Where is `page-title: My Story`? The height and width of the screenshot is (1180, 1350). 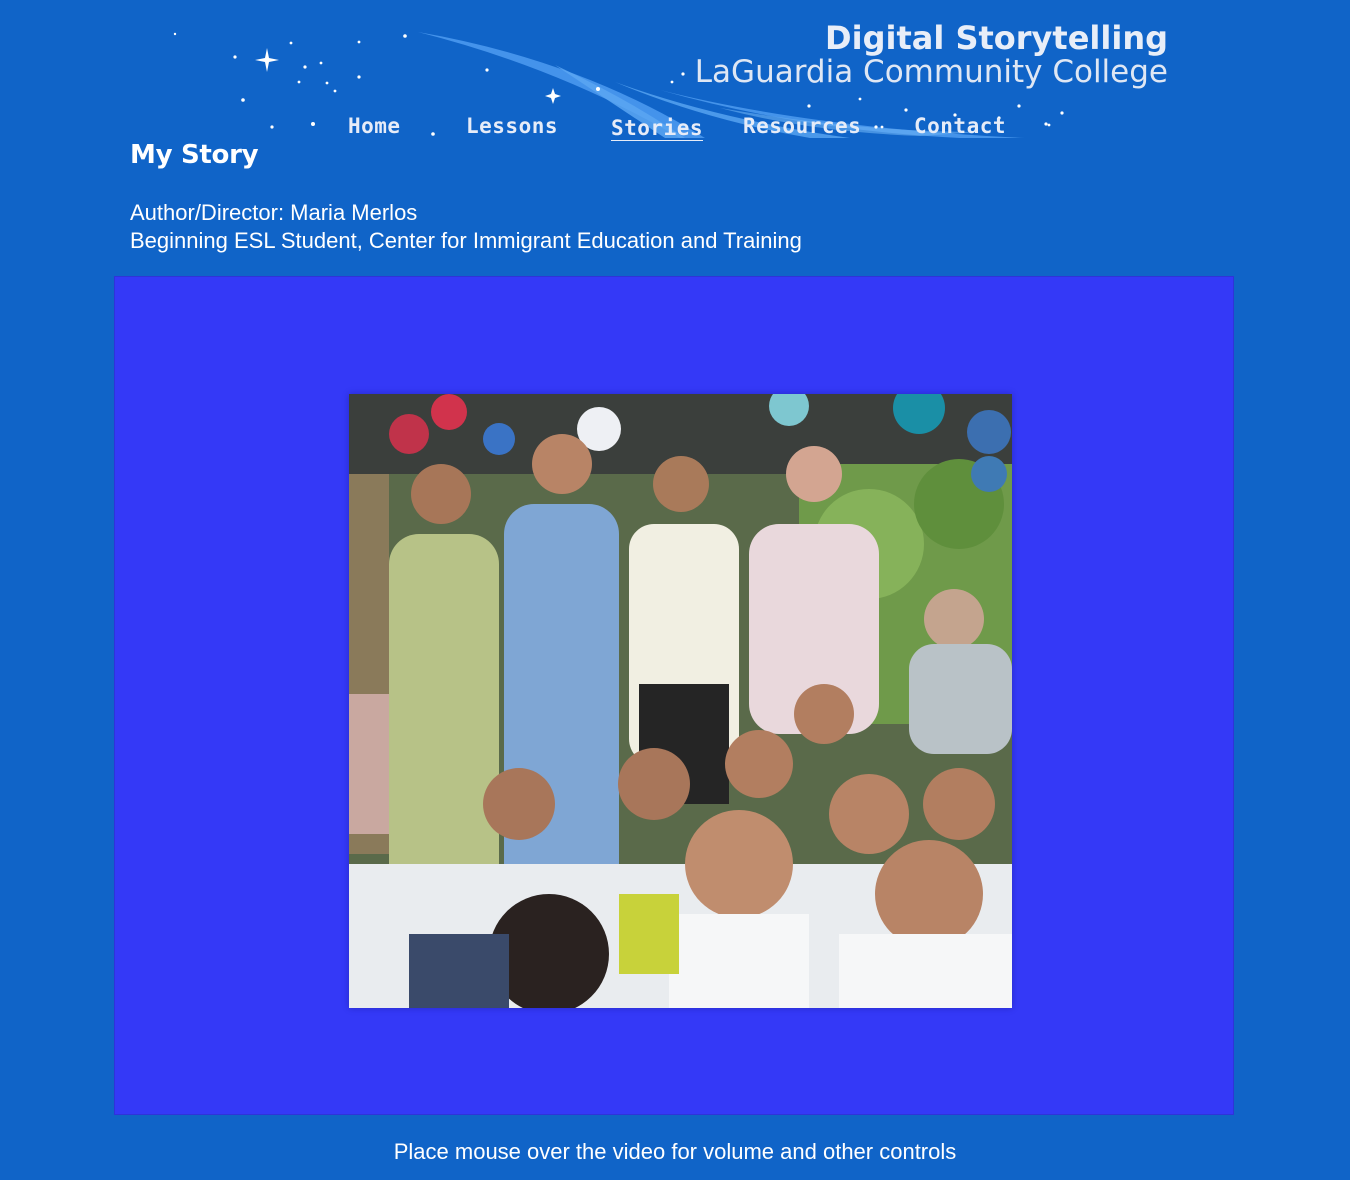
page-title: My Story is located at coordinates (194, 155).